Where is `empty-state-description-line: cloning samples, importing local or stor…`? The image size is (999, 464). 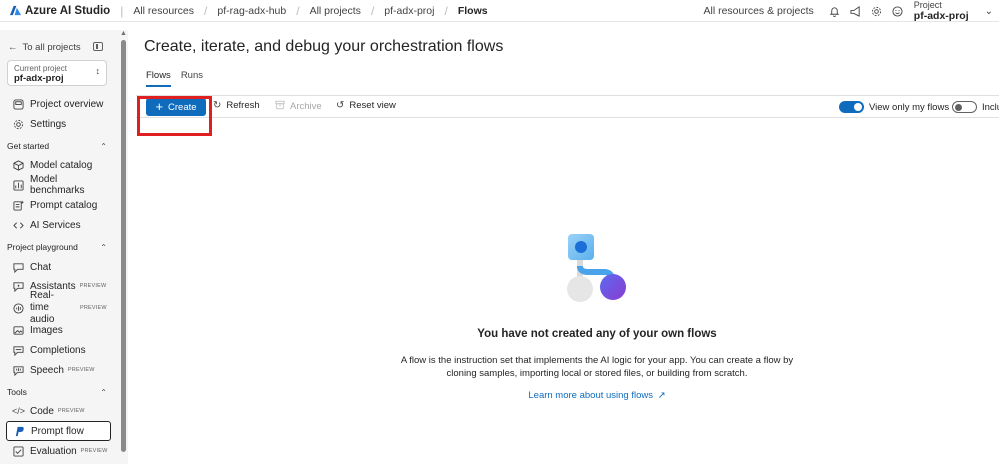 empty-state-description-line: cloning samples, importing local or stor… is located at coordinates (597, 373).